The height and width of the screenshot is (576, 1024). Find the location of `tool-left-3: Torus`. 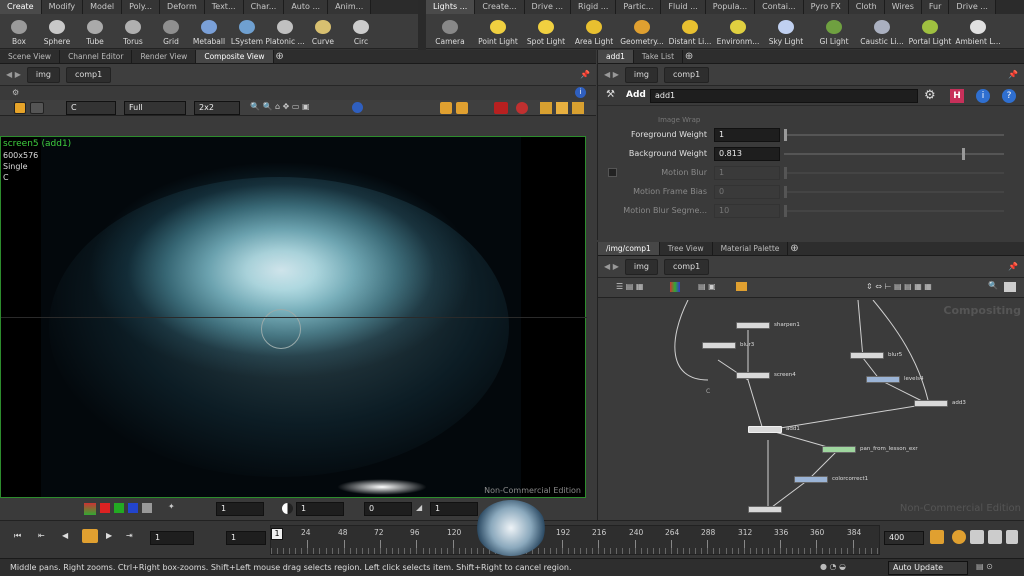

tool-left-3: Torus is located at coordinates (133, 31).